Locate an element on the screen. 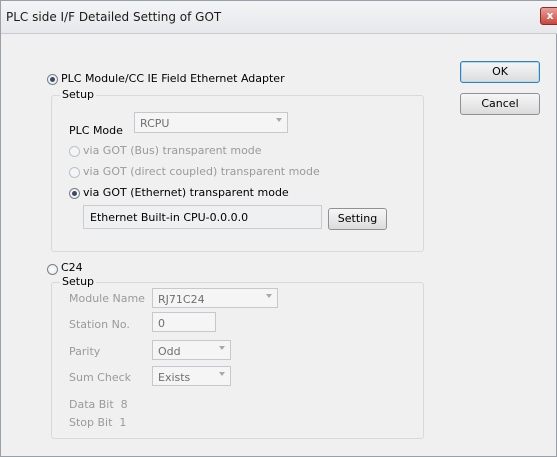  setting-button-label: Setting is located at coordinates (357, 218).